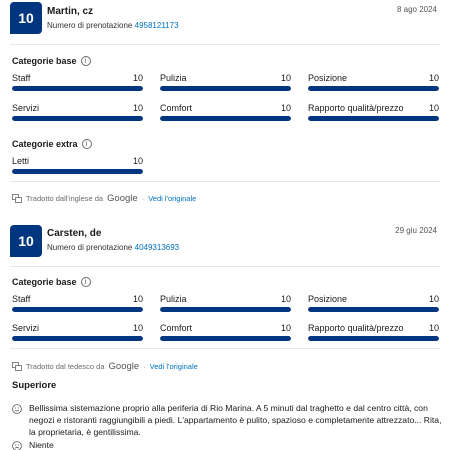  Describe the element at coordinates (70, 11) in the screenshot. I see `reviewer-name: Martin, cz` at that location.